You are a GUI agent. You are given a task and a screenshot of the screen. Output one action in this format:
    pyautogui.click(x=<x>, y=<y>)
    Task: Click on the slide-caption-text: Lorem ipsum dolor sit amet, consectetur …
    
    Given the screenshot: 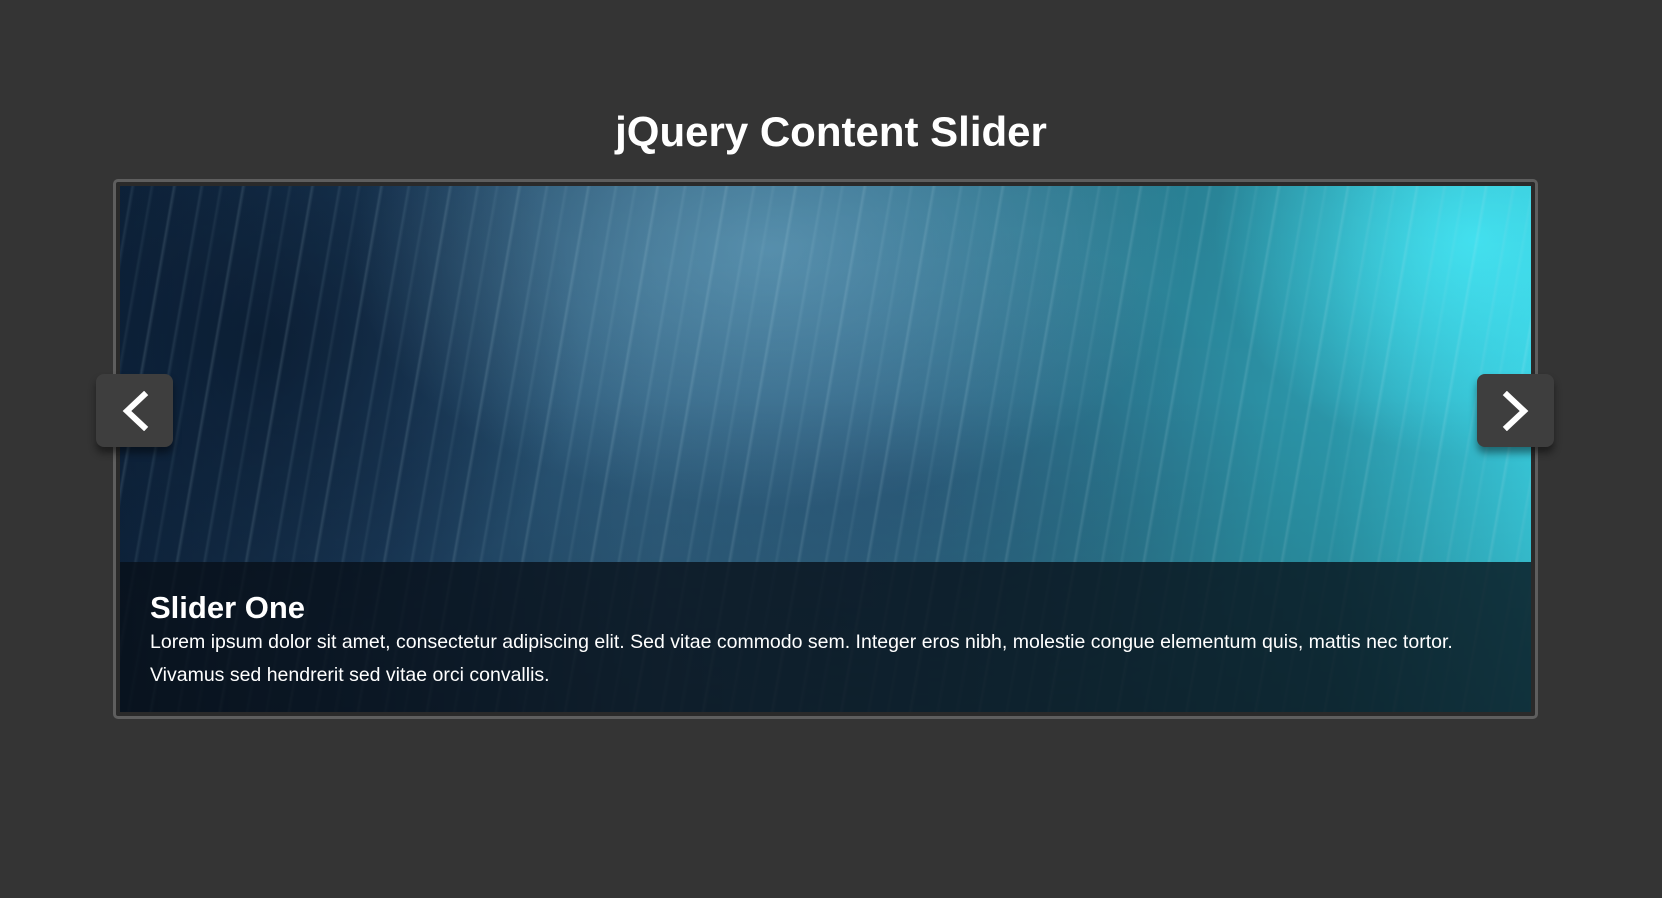 What is the action you would take?
    pyautogui.click(x=801, y=658)
    